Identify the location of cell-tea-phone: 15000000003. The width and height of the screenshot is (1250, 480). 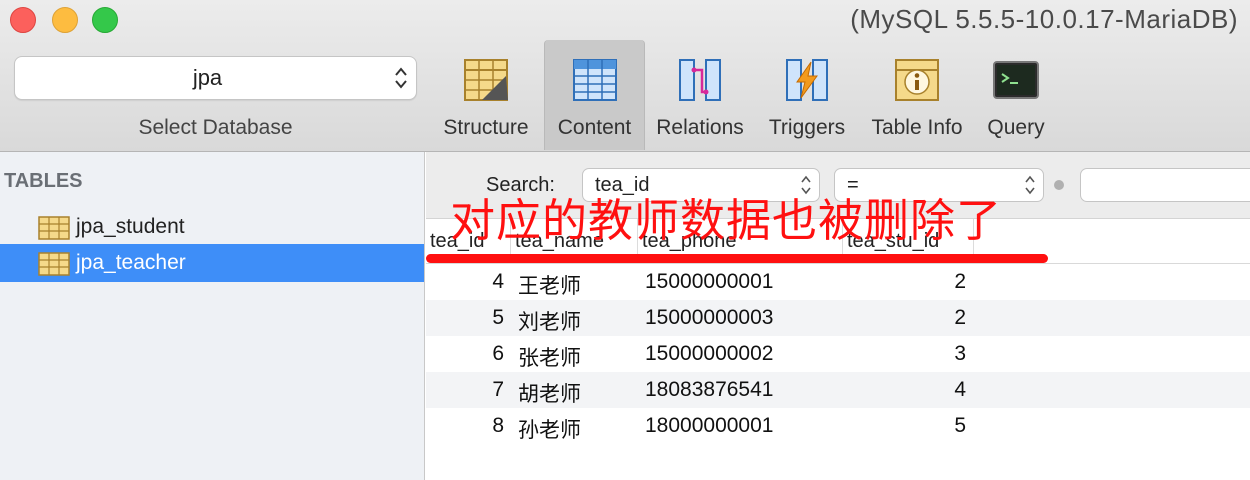
(709, 318).